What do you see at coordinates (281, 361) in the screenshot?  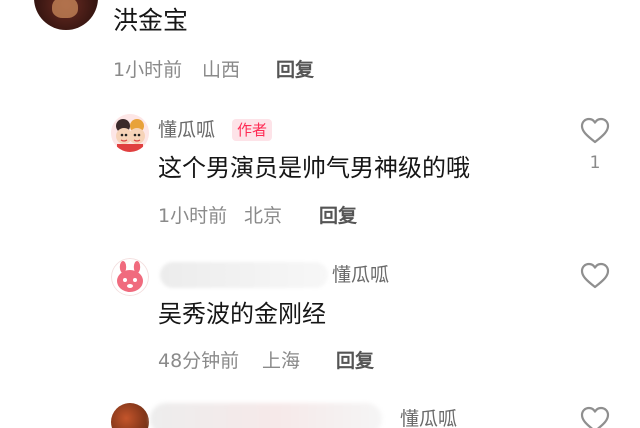 I see `reply-location: 上海` at bounding box center [281, 361].